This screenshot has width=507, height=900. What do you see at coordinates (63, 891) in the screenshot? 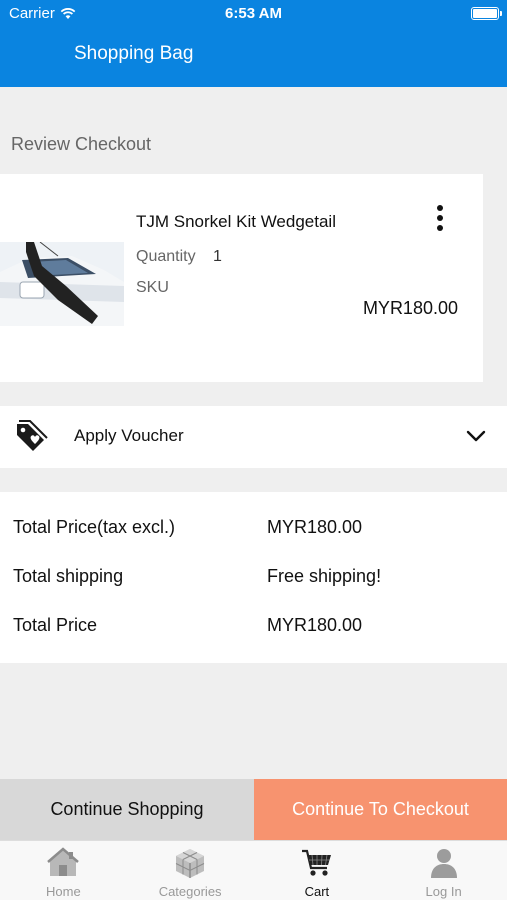
I see `tab-home-label: Home` at bounding box center [63, 891].